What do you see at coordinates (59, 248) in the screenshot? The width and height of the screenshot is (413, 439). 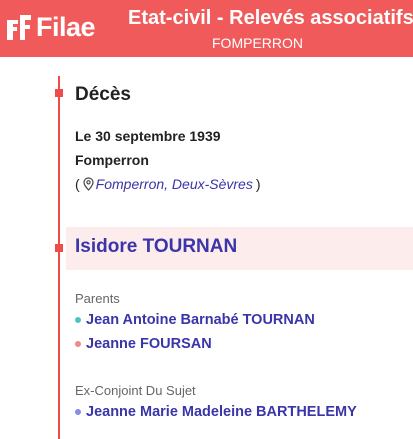 I see `timeline-marker-person` at bounding box center [59, 248].